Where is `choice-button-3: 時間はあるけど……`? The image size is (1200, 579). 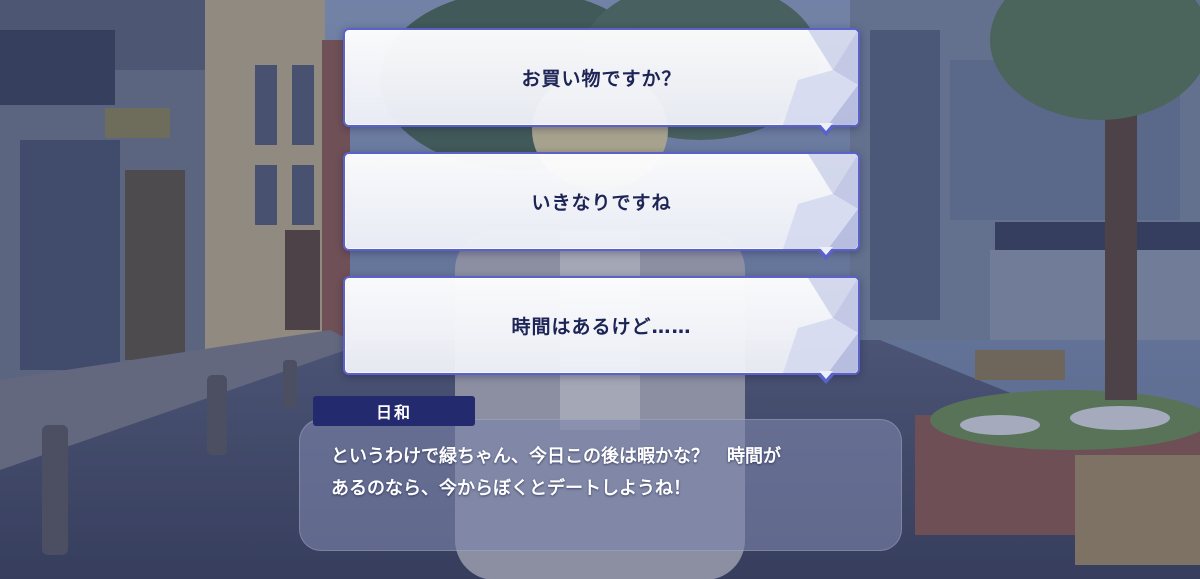 choice-button-3: 時間はあるけど…… is located at coordinates (601, 330).